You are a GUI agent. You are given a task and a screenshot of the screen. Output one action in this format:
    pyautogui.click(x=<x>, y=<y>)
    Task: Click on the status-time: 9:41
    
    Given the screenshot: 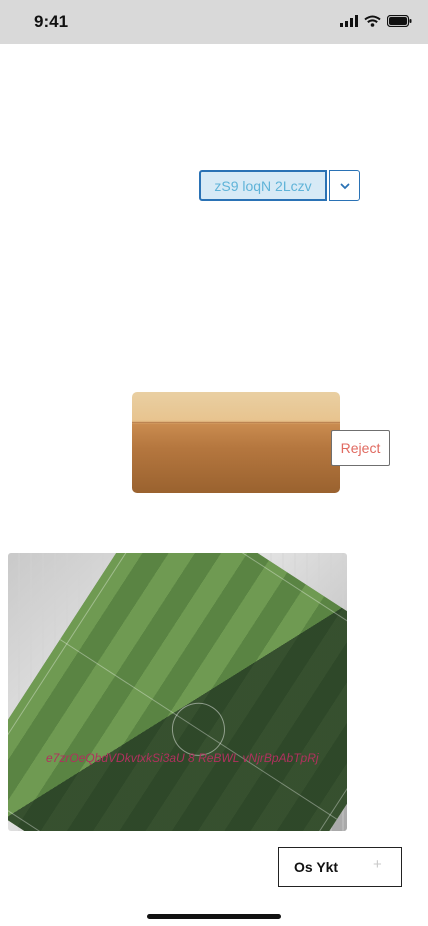 What is the action you would take?
    pyautogui.click(x=51, y=21)
    